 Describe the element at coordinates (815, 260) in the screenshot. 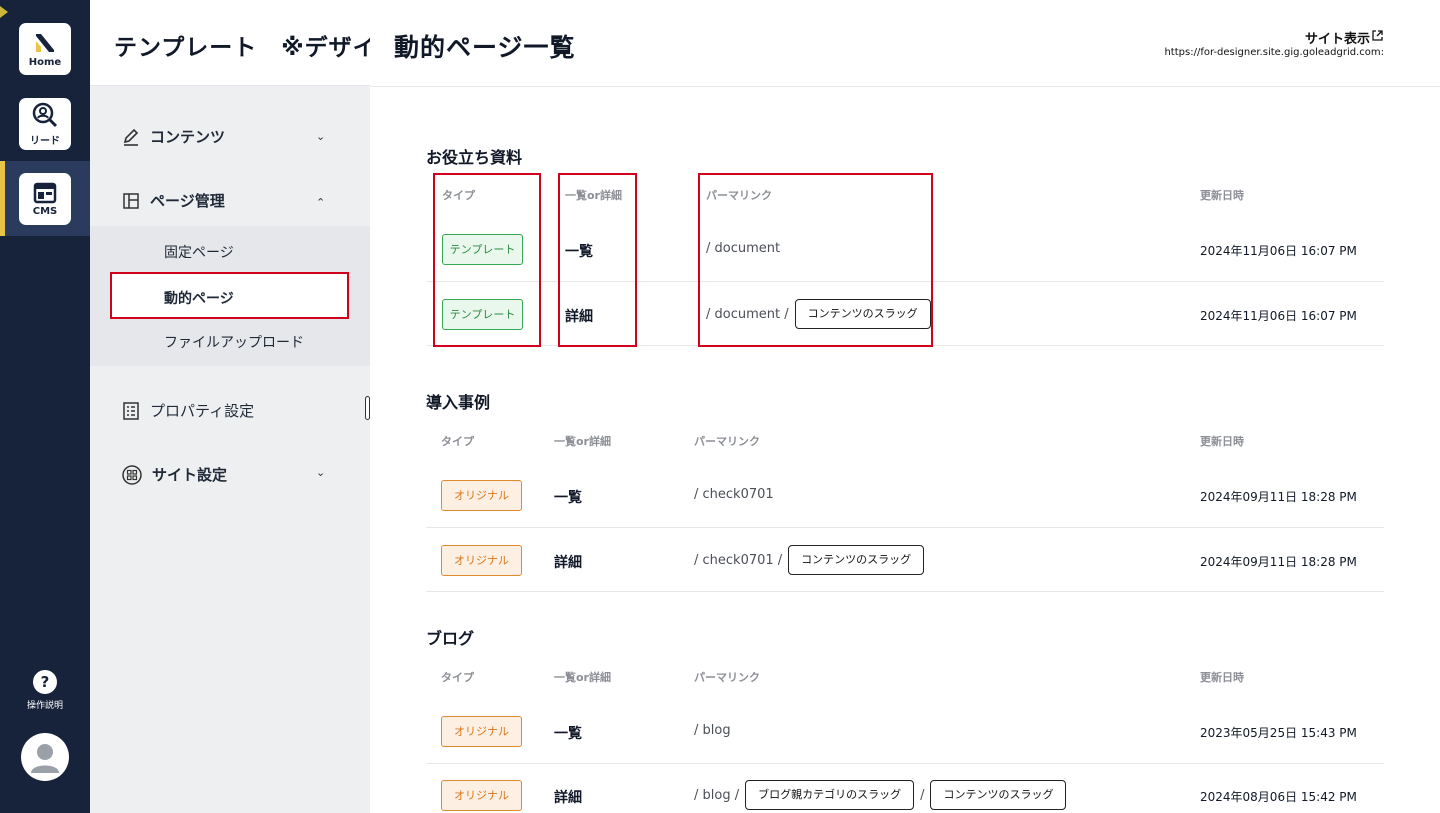

I see `highlight-permalink-column` at that location.